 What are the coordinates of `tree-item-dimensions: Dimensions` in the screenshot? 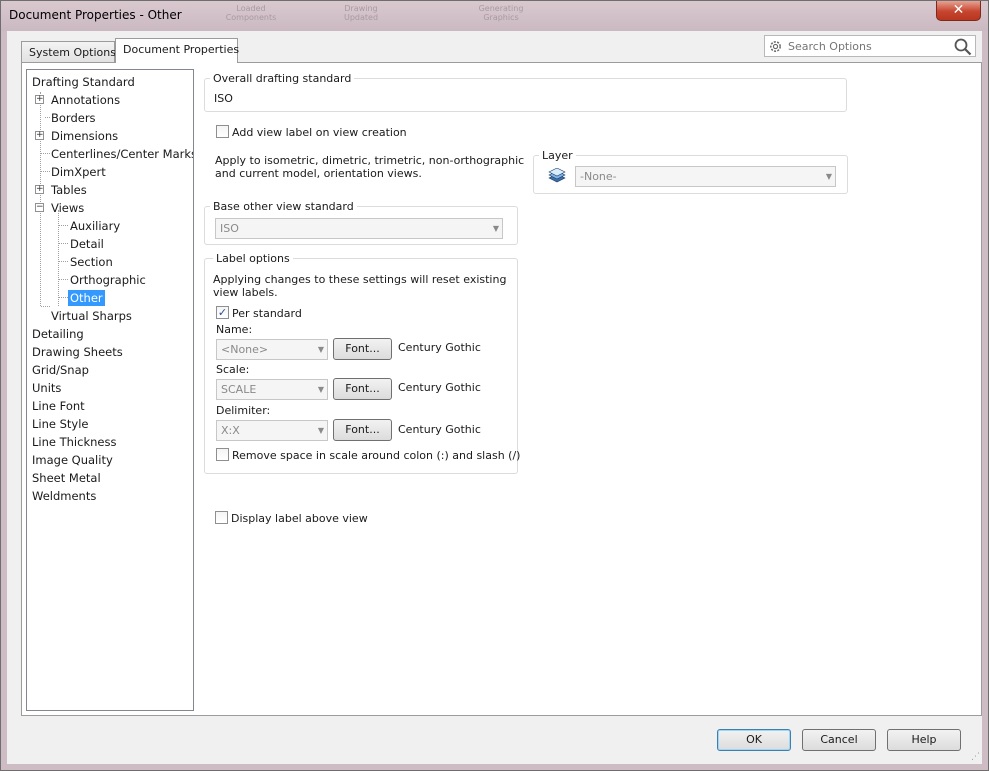 It's located at (84, 136).